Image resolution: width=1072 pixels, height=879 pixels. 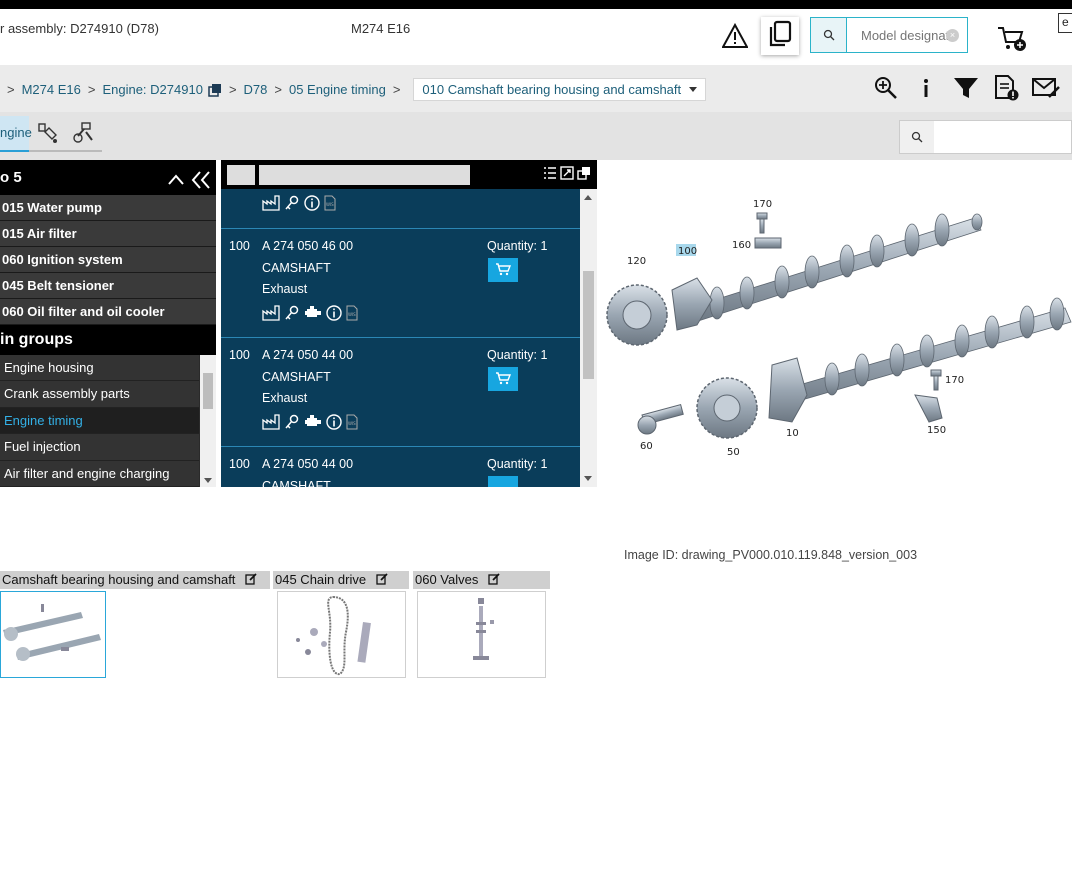 I want to click on group-item: Engine housing, so click(x=99, y=368).